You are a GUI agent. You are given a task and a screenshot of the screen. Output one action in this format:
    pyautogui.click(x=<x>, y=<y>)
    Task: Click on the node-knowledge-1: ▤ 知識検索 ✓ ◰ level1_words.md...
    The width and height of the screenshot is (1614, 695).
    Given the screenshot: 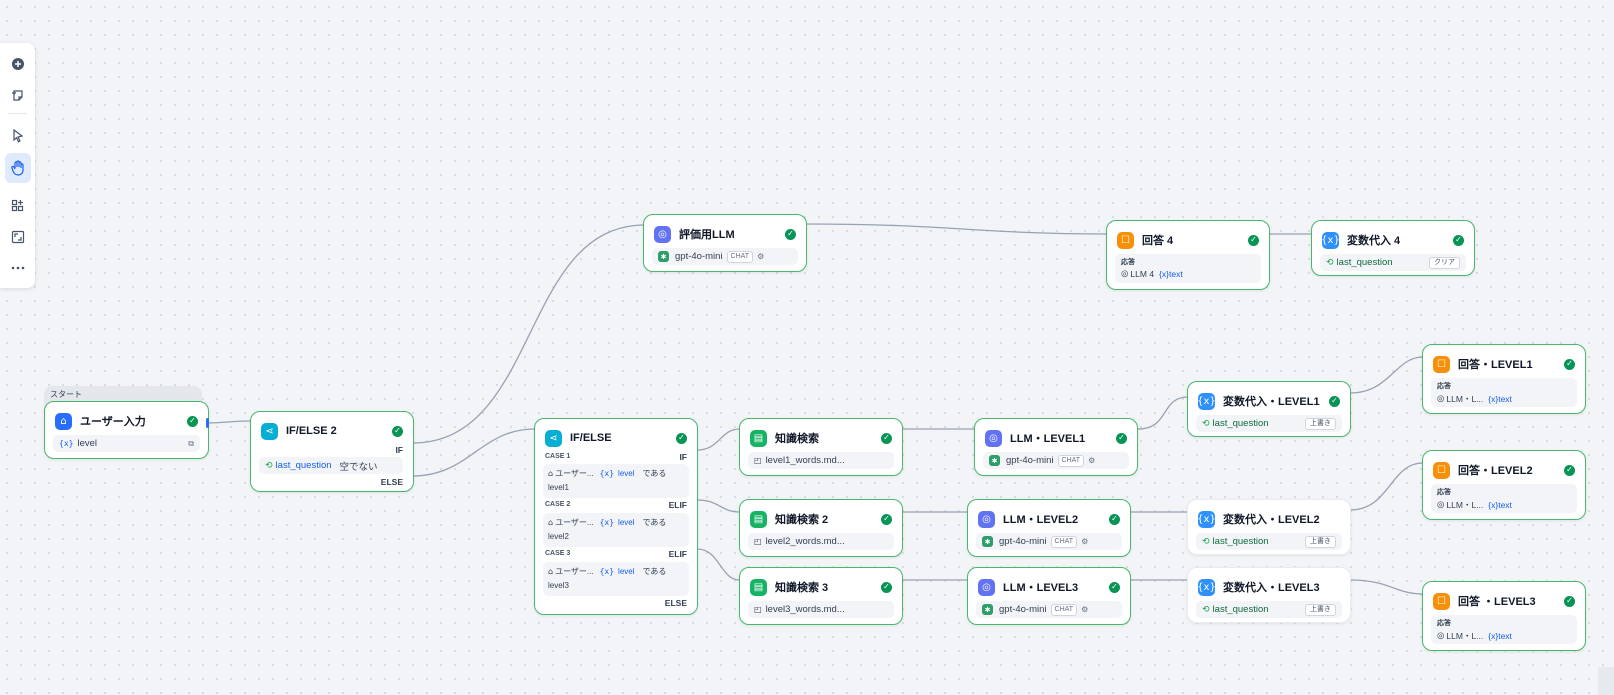 What is the action you would take?
    pyautogui.click(x=821, y=447)
    